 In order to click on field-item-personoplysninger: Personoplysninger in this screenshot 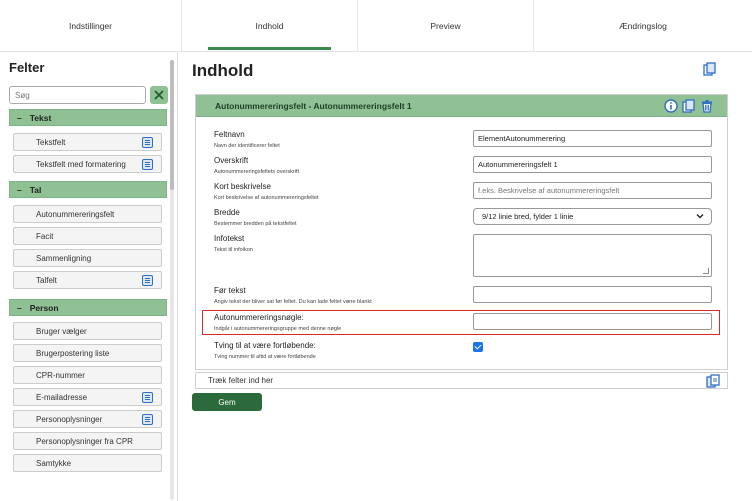, I will do `click(87, 419)`.